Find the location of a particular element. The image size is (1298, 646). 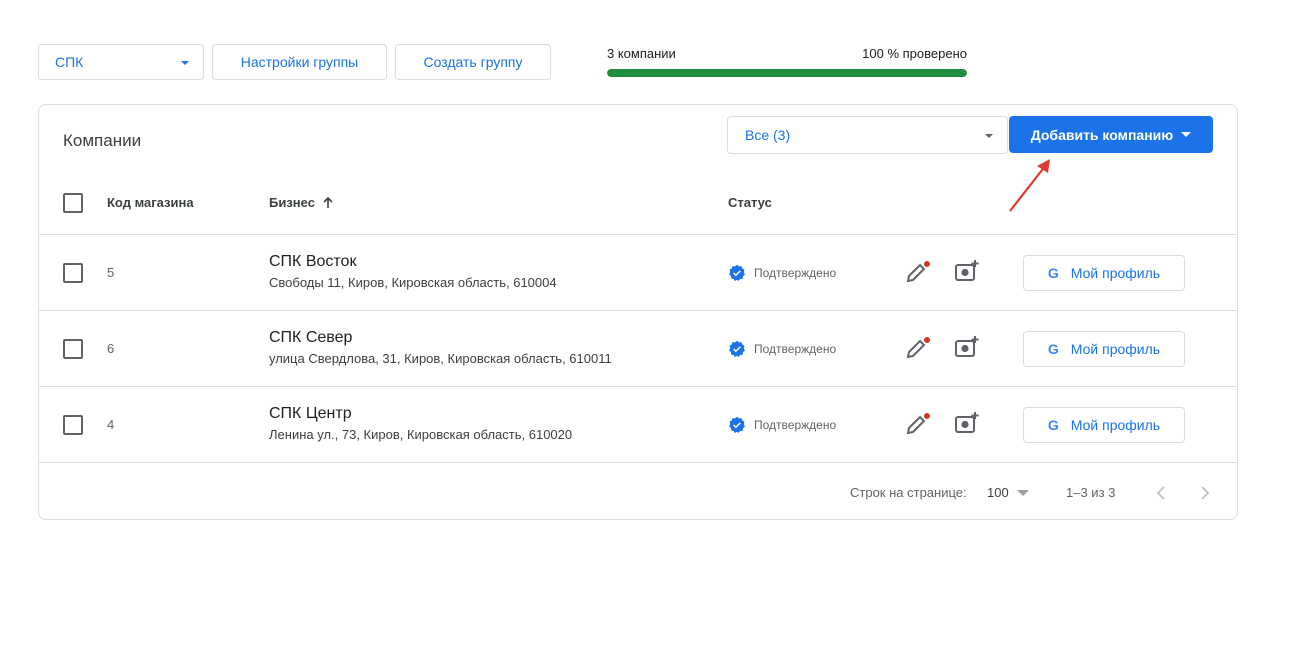

store-code: 4 is located at coordinates (111, 424).